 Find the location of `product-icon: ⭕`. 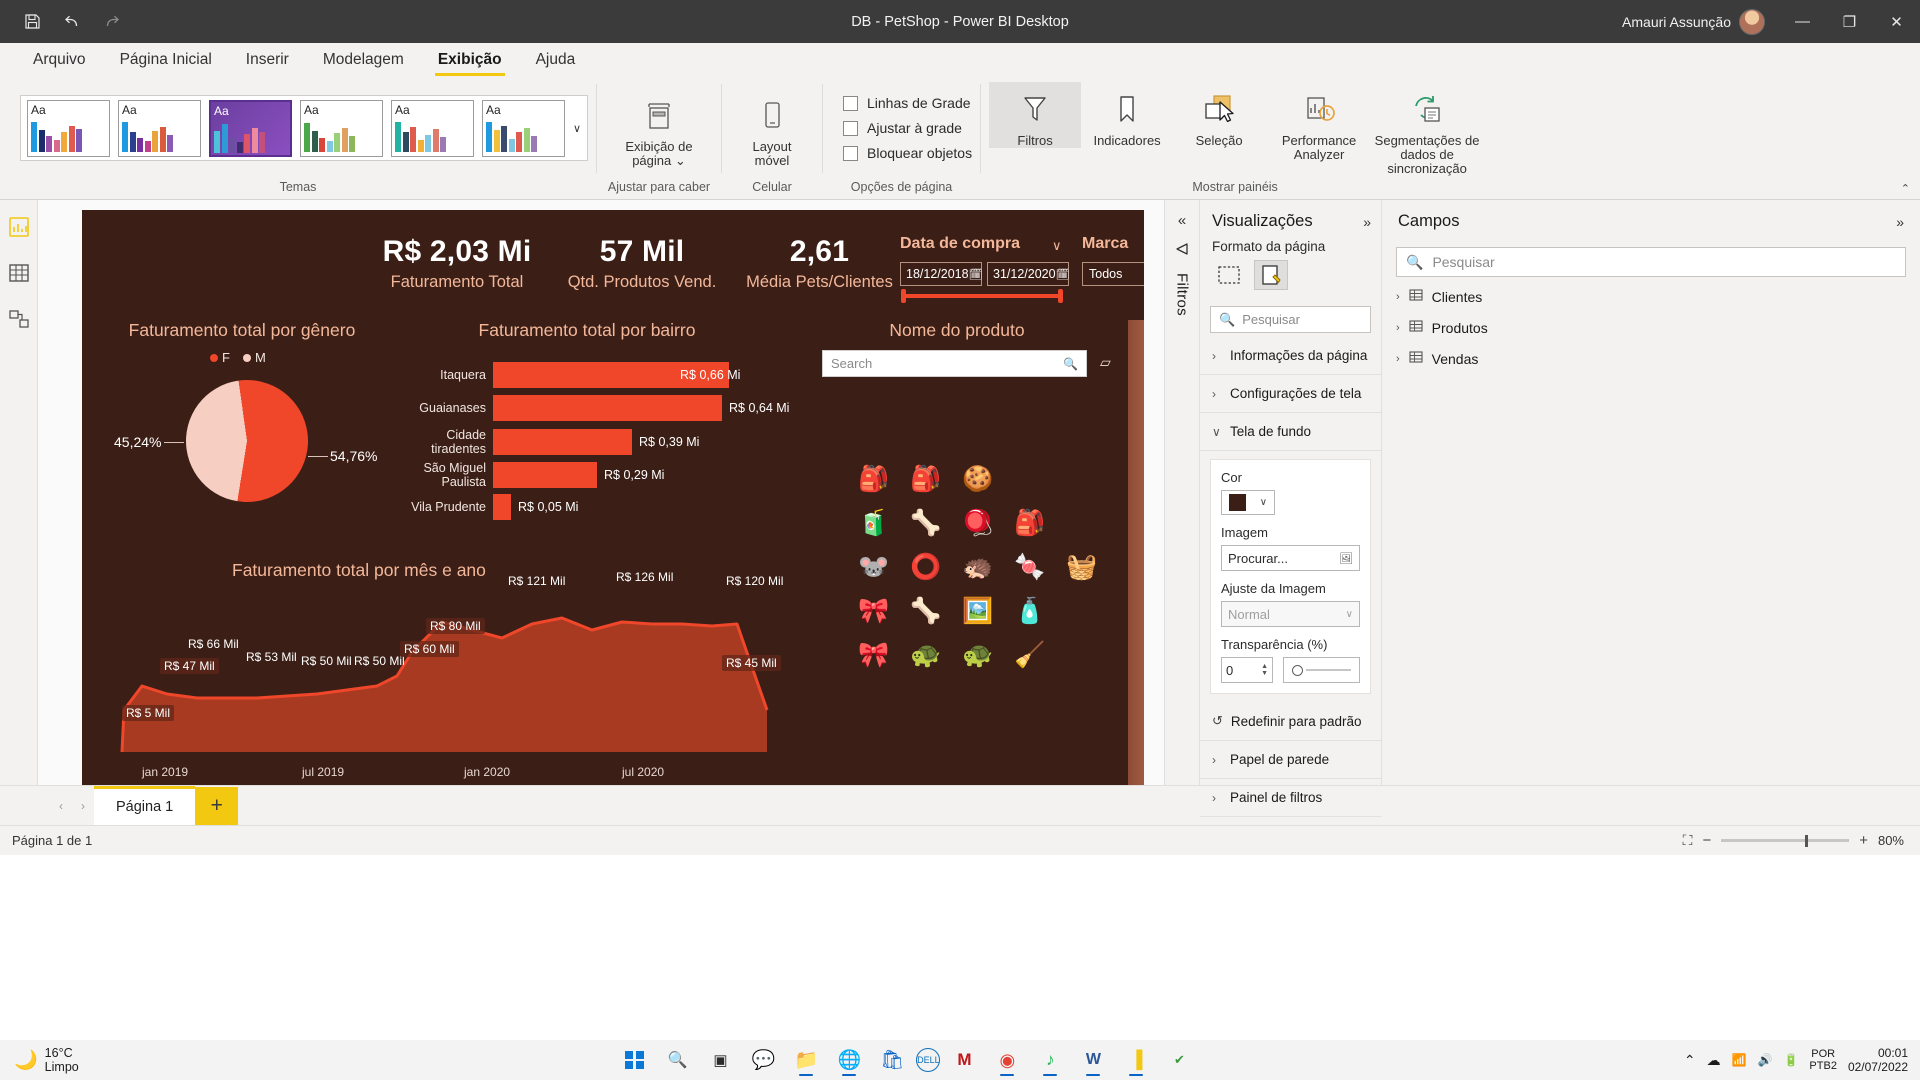

product-icon: ⭕ is located at coordinates (926, 567).